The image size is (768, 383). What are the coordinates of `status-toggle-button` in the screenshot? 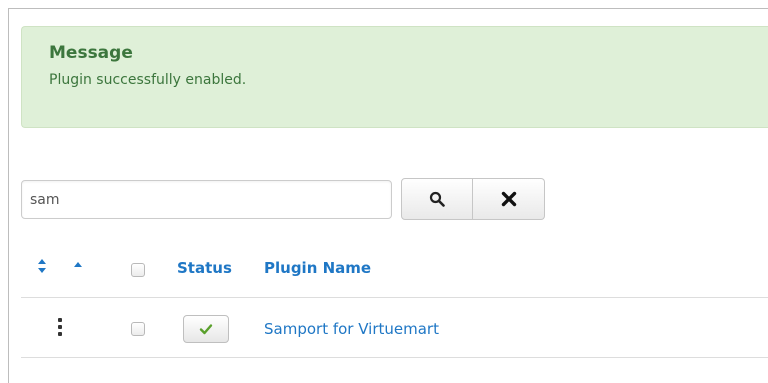 It's located at (206, 329).